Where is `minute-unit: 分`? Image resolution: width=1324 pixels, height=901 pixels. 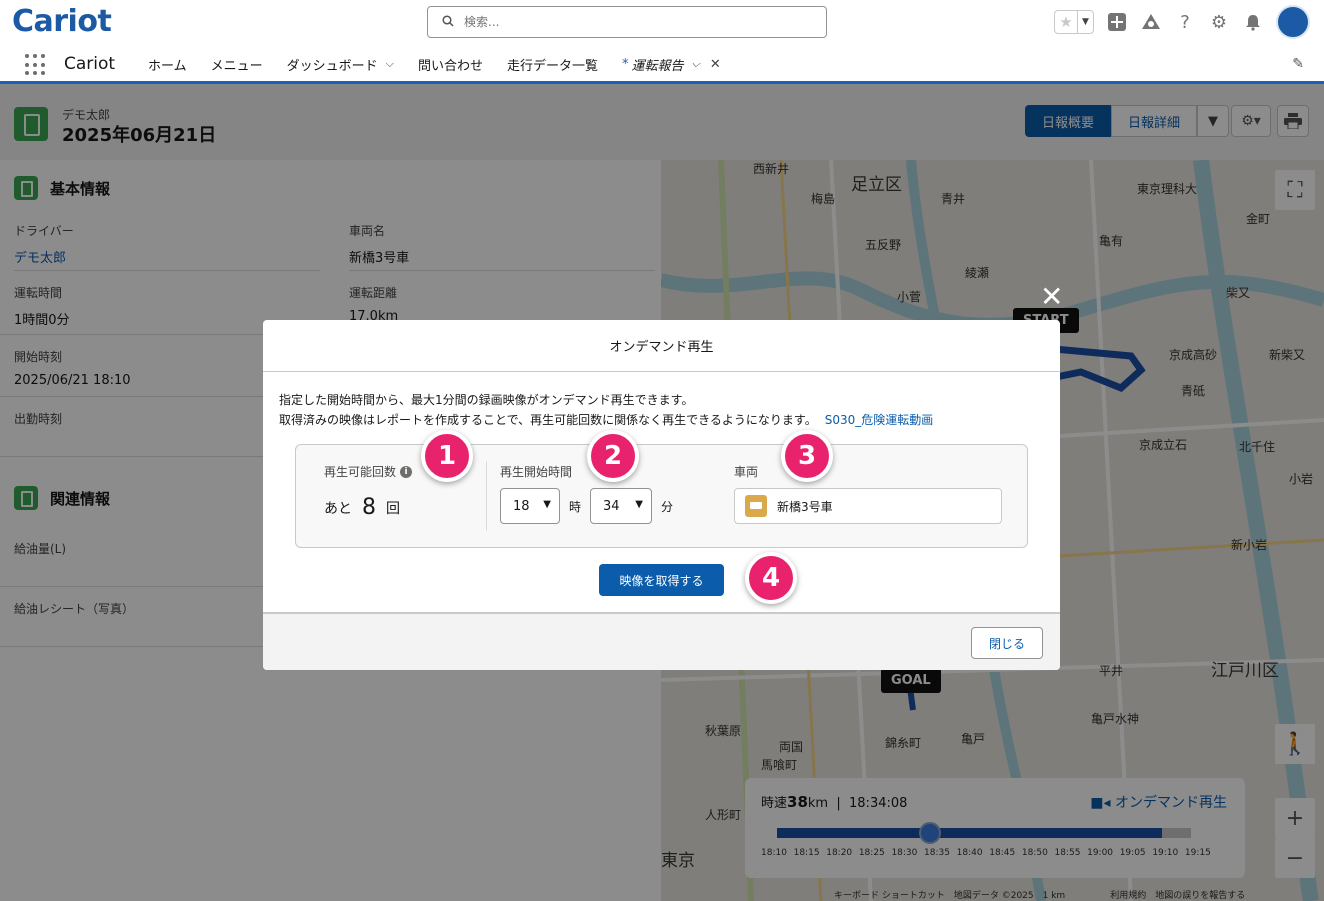
minute-unit: 分 is located at coordinates (667, 507).